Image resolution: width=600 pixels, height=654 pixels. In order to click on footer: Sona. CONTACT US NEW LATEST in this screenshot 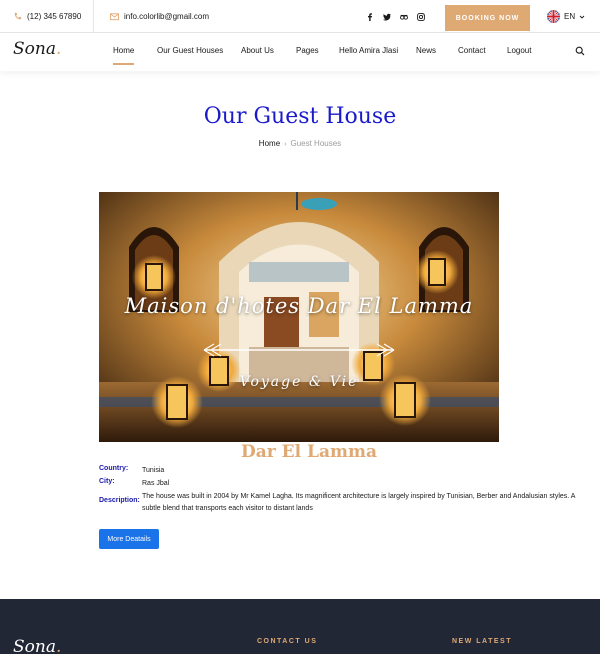, I will do `click(300, 626)`.